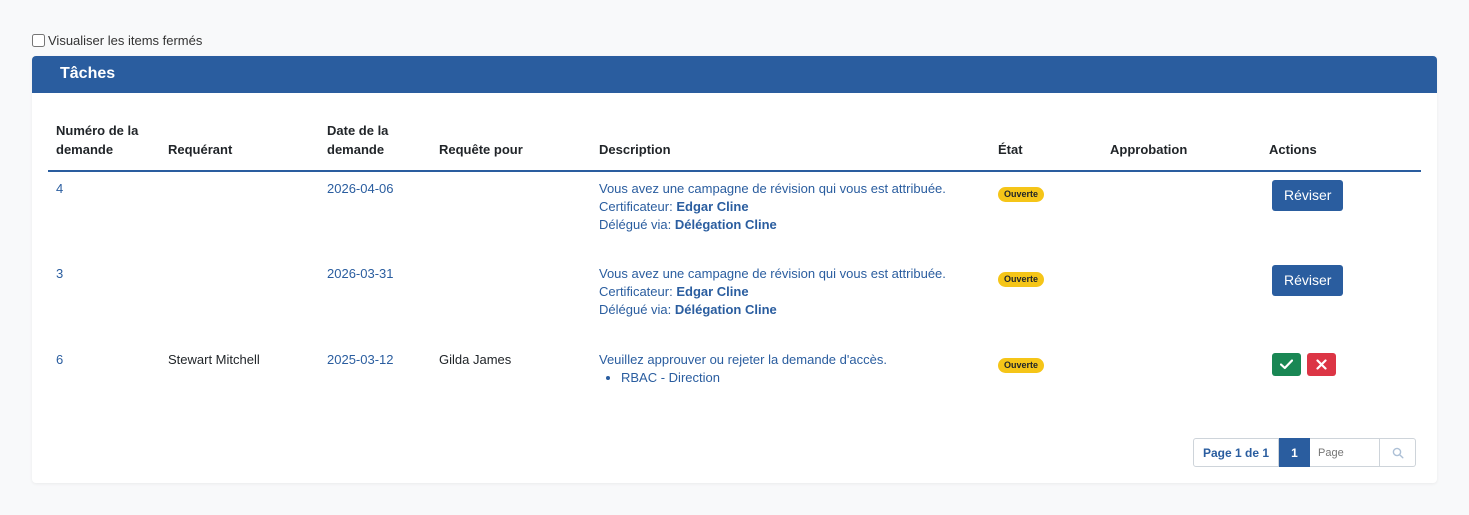 This screenshot has height=515, width=1469. What do you see at coordinates (214, 359) in the screenshot?
I see `requester-cell: Stewart Mitchell` at bounding box center [214, 359].